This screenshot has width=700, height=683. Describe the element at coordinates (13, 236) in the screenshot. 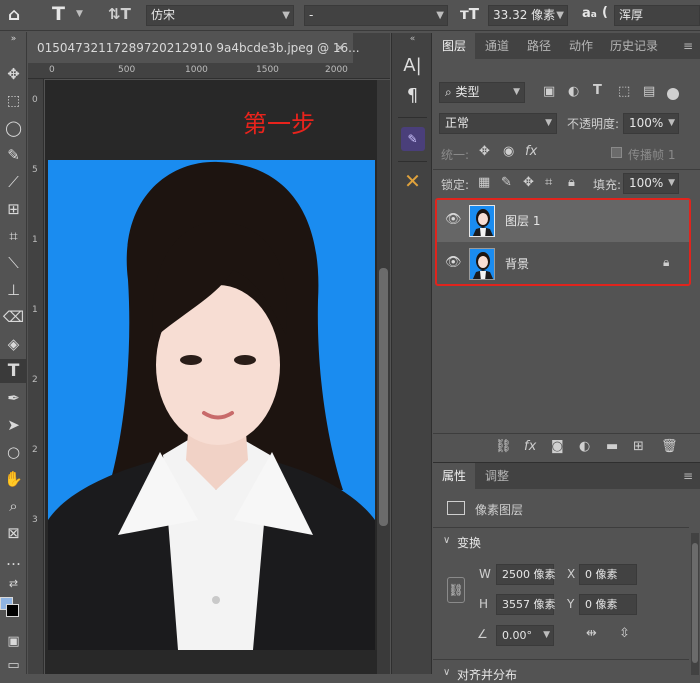

I see `crop-tool-icon: ⌗` at that location.